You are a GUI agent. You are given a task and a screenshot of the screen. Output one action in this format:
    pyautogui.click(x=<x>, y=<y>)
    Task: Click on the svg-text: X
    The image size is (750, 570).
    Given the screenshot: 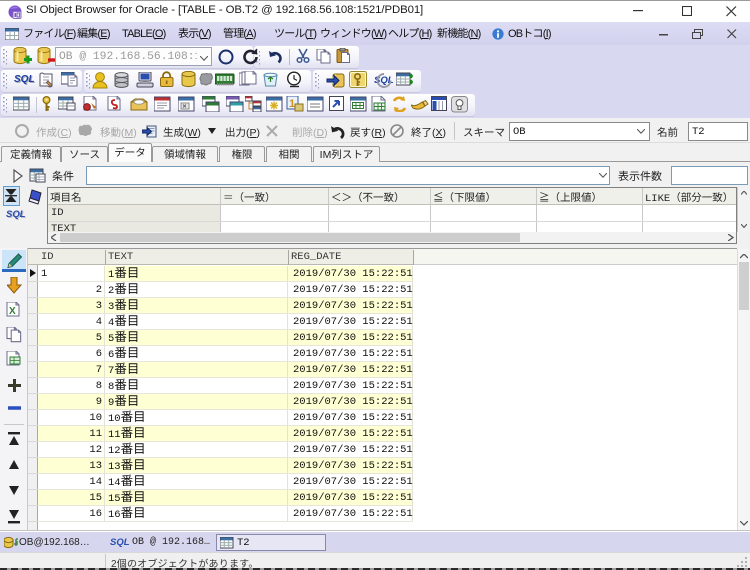 What is the action you would take?
    pyautogui.click(x=12, y=311)
    